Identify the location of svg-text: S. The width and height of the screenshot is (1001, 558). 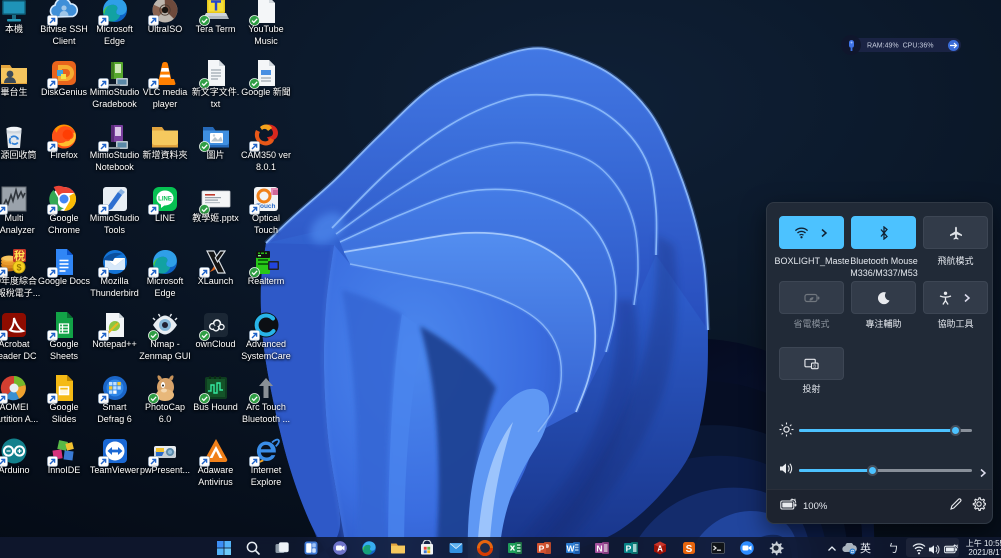
(689, 549).